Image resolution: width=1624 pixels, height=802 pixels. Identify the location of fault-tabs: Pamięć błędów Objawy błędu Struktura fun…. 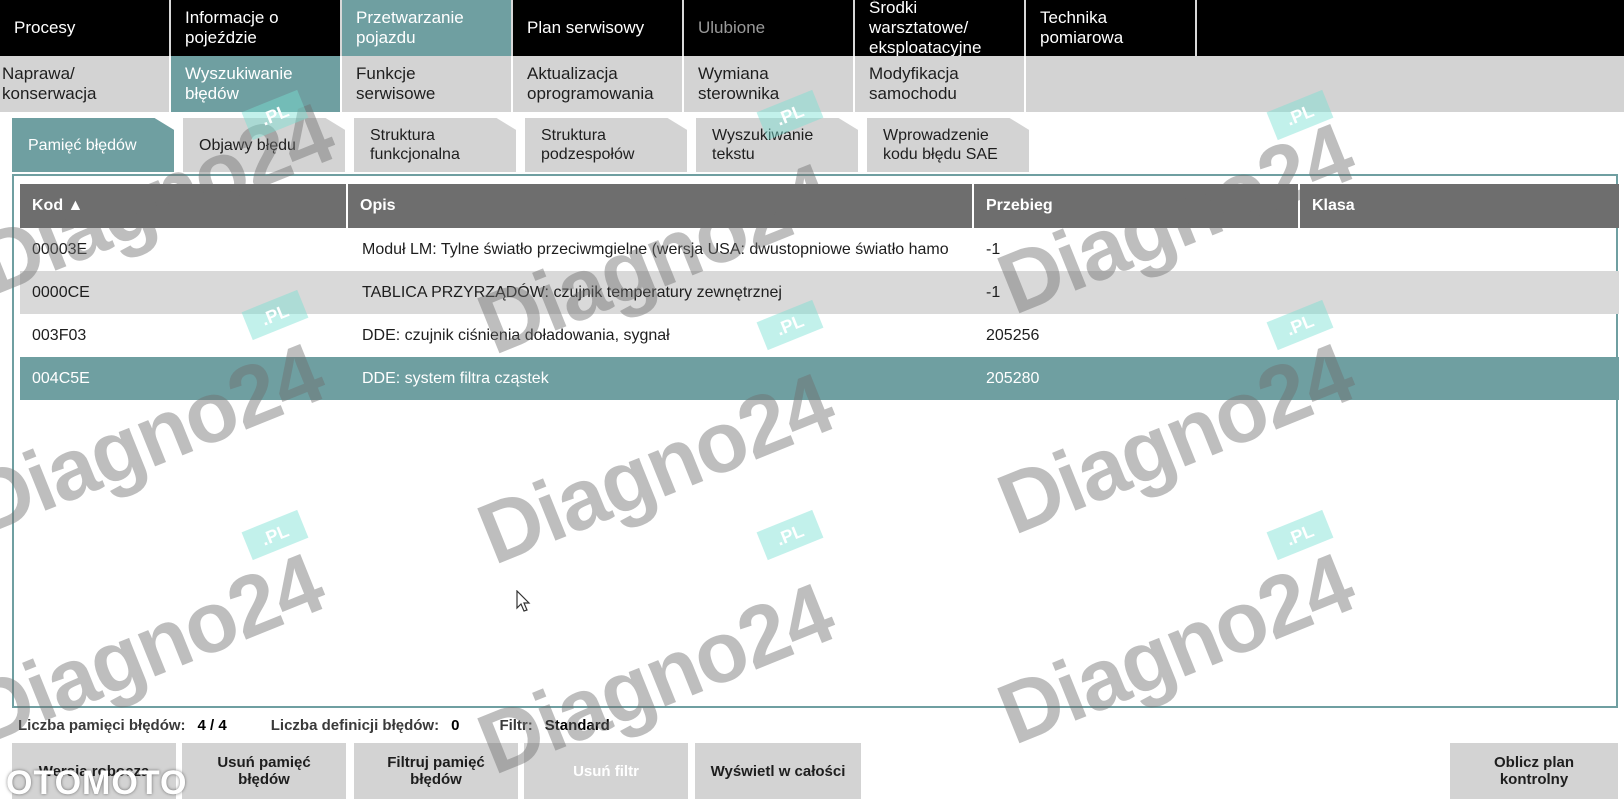
(525, 145).